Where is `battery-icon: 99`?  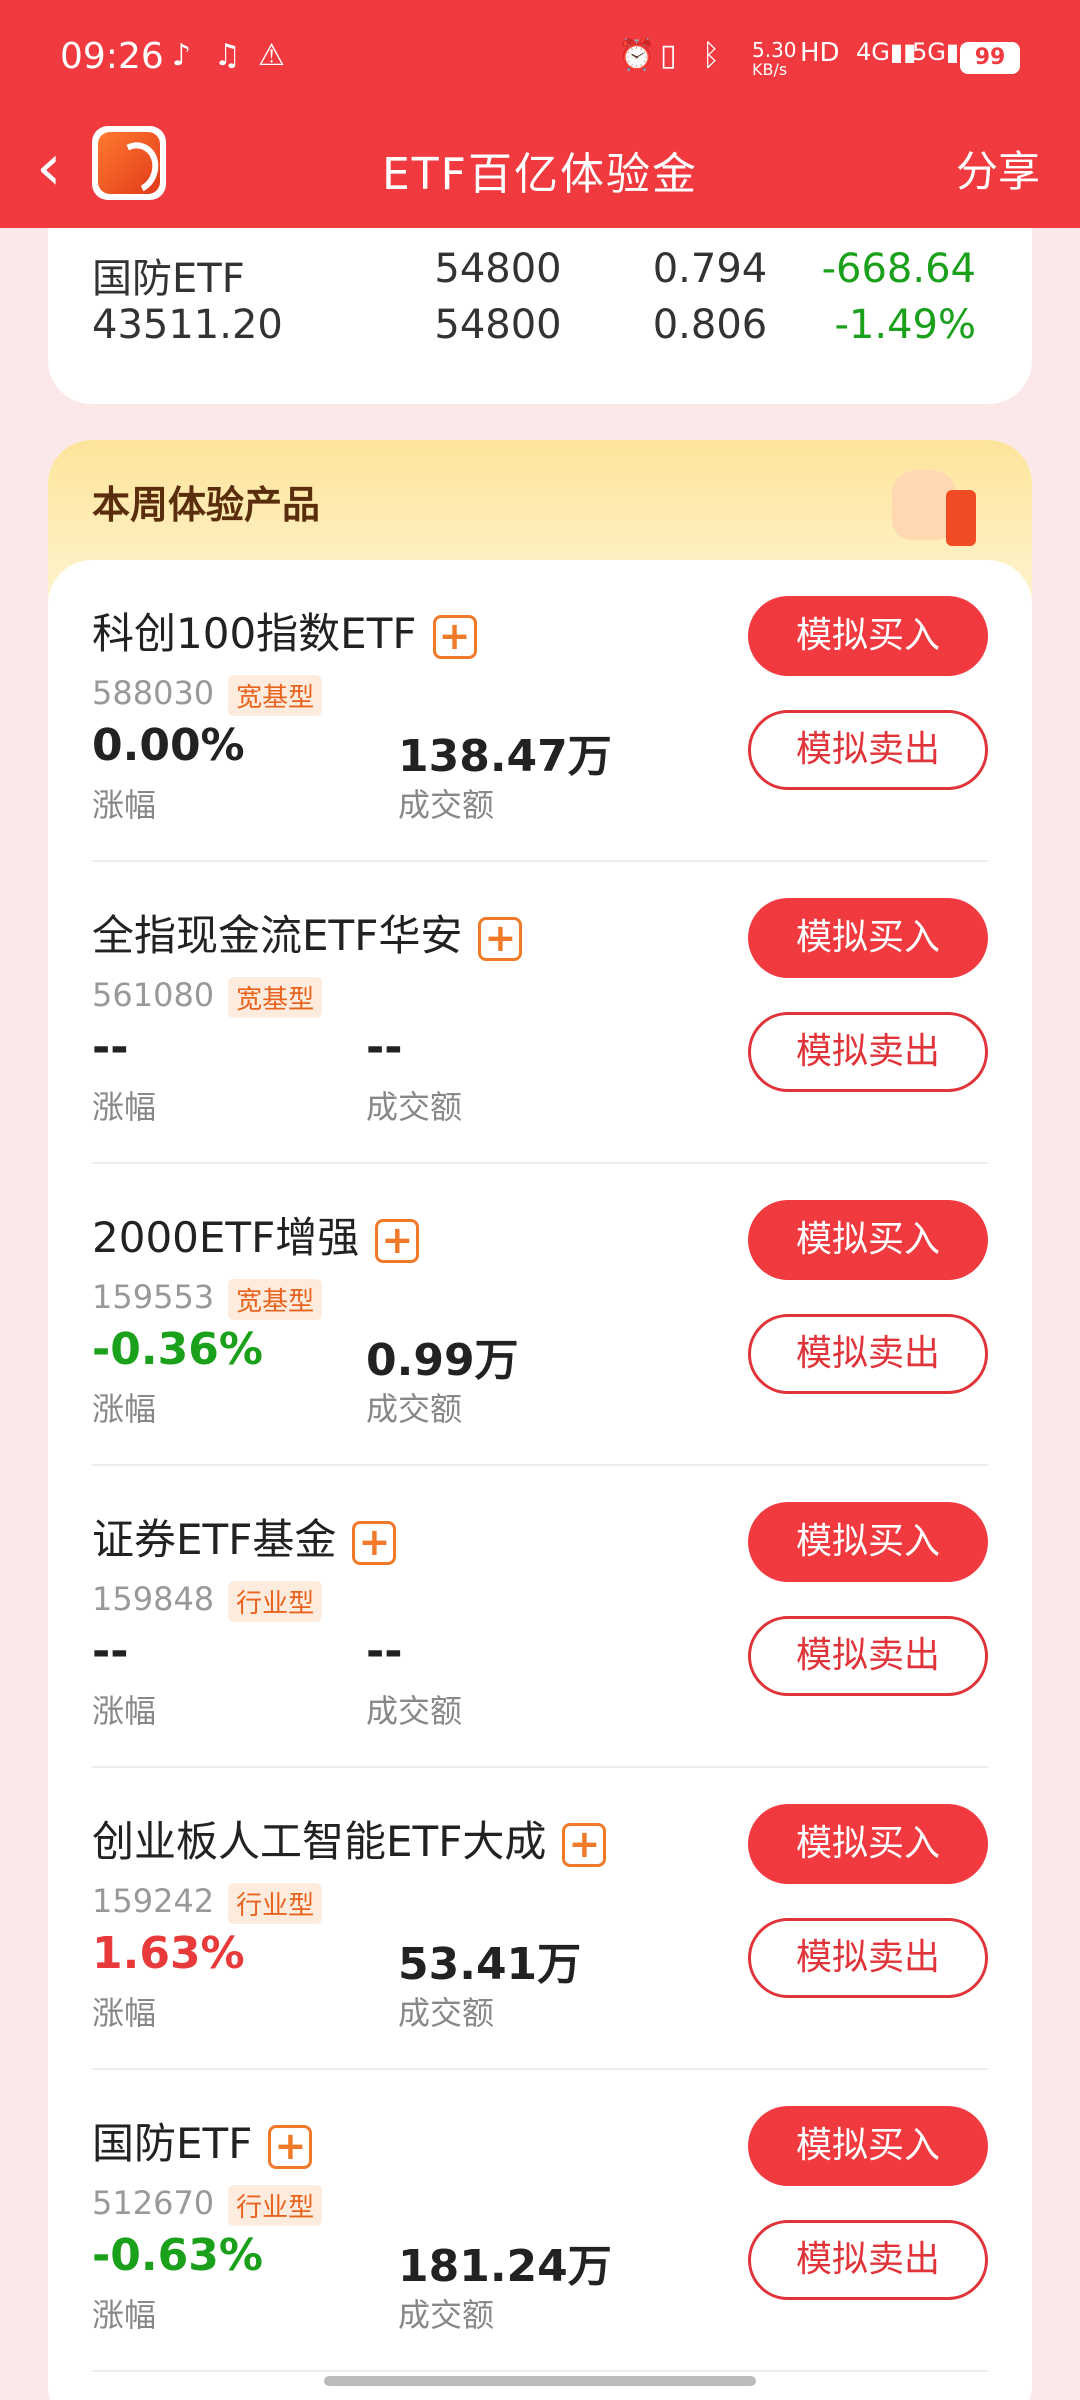
battery-icon: 99 is located at coordinates (990, 58).